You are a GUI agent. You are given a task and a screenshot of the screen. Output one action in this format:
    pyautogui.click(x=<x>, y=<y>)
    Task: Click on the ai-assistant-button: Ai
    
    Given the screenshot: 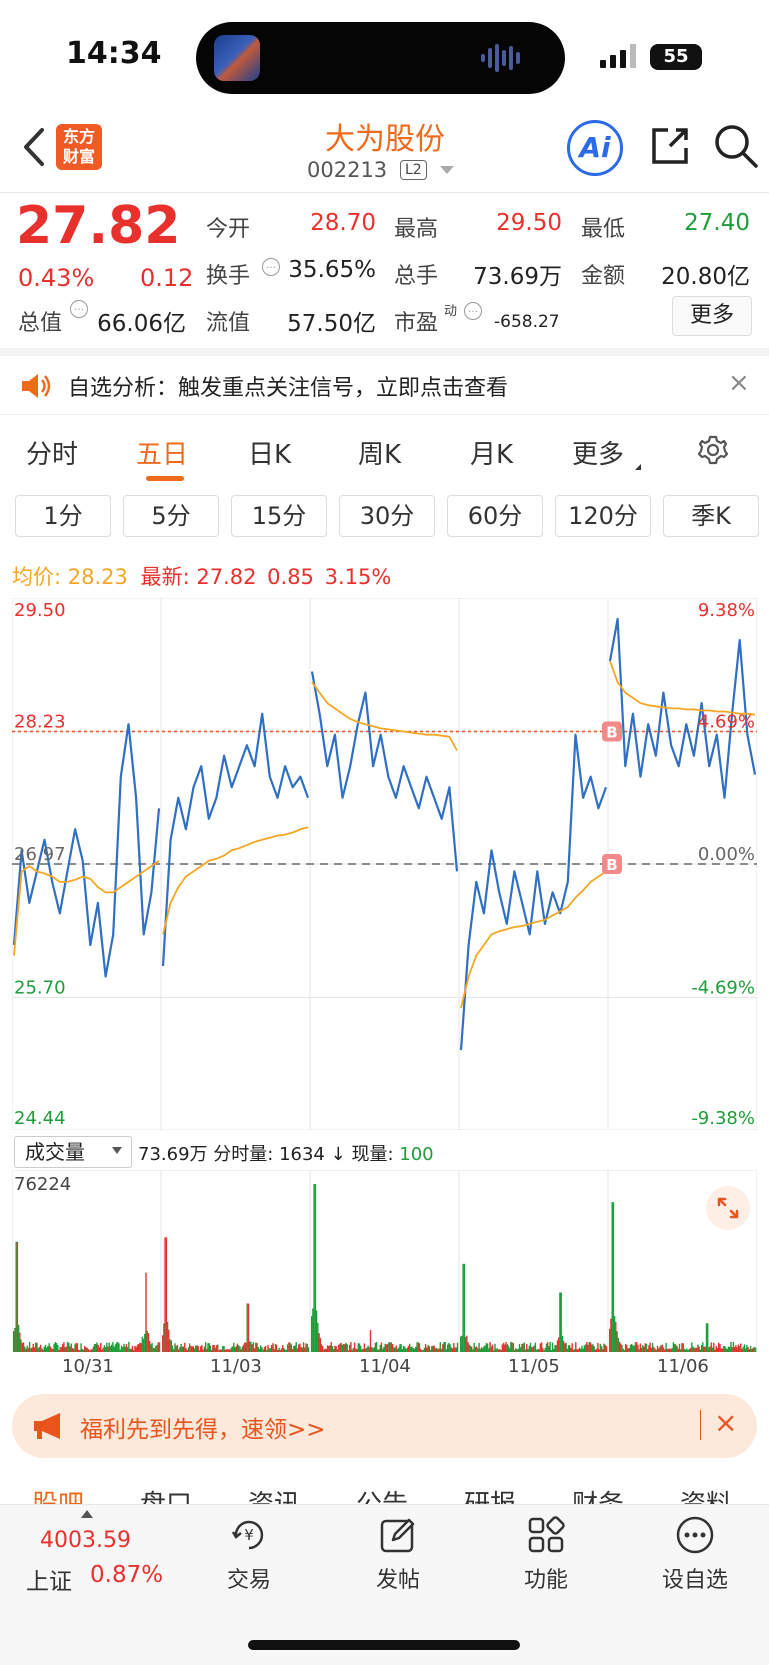 What is the action you would take?
    pyautogui.click(x=595, y=148)
    